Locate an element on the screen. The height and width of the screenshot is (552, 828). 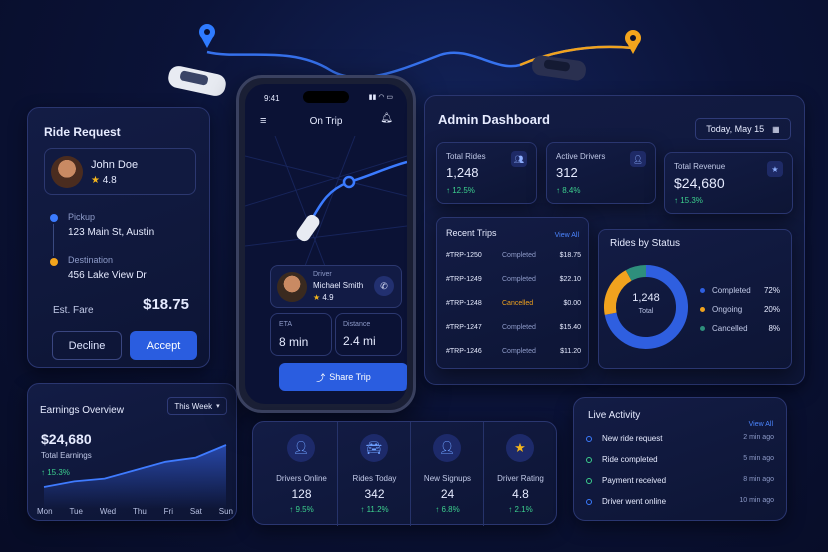
stat-label: New Signups is located at coordinates (447, 478).